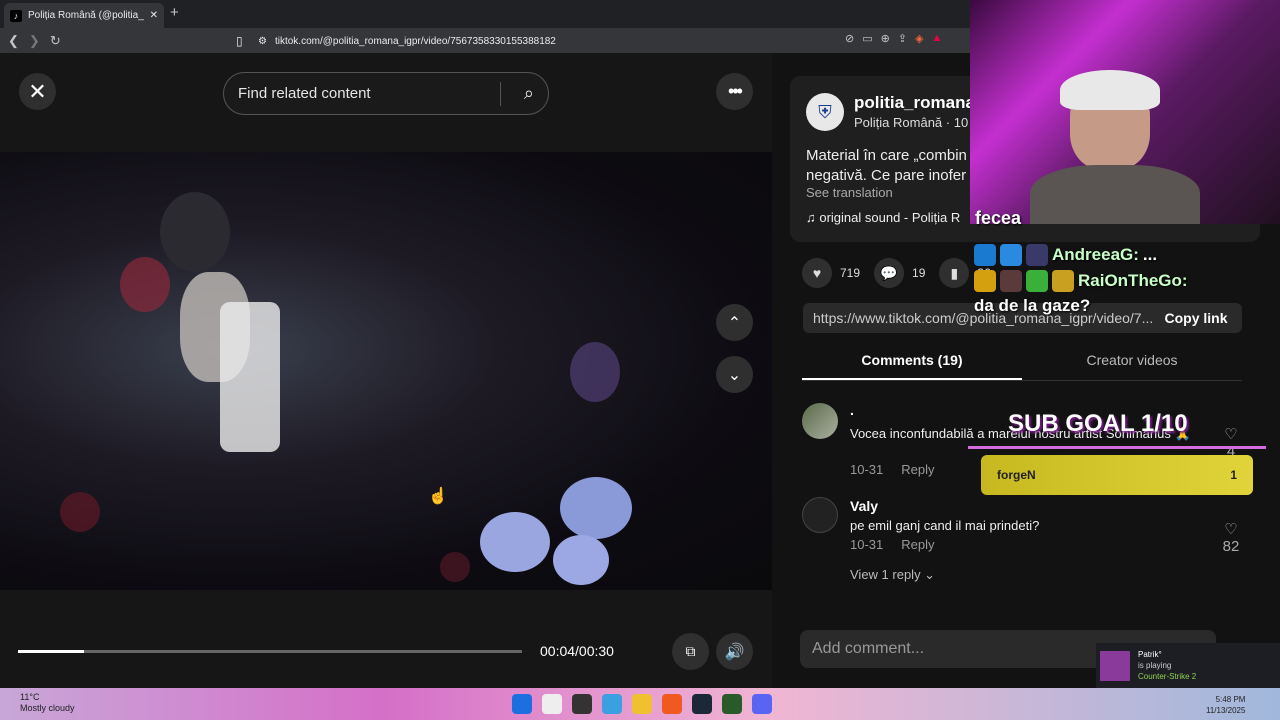 The image size is (1280, 720). What do you see at coordinates (889, 273) in the screenshot?
I see `comment-icon: 💬` at bounding box center [889, 273].